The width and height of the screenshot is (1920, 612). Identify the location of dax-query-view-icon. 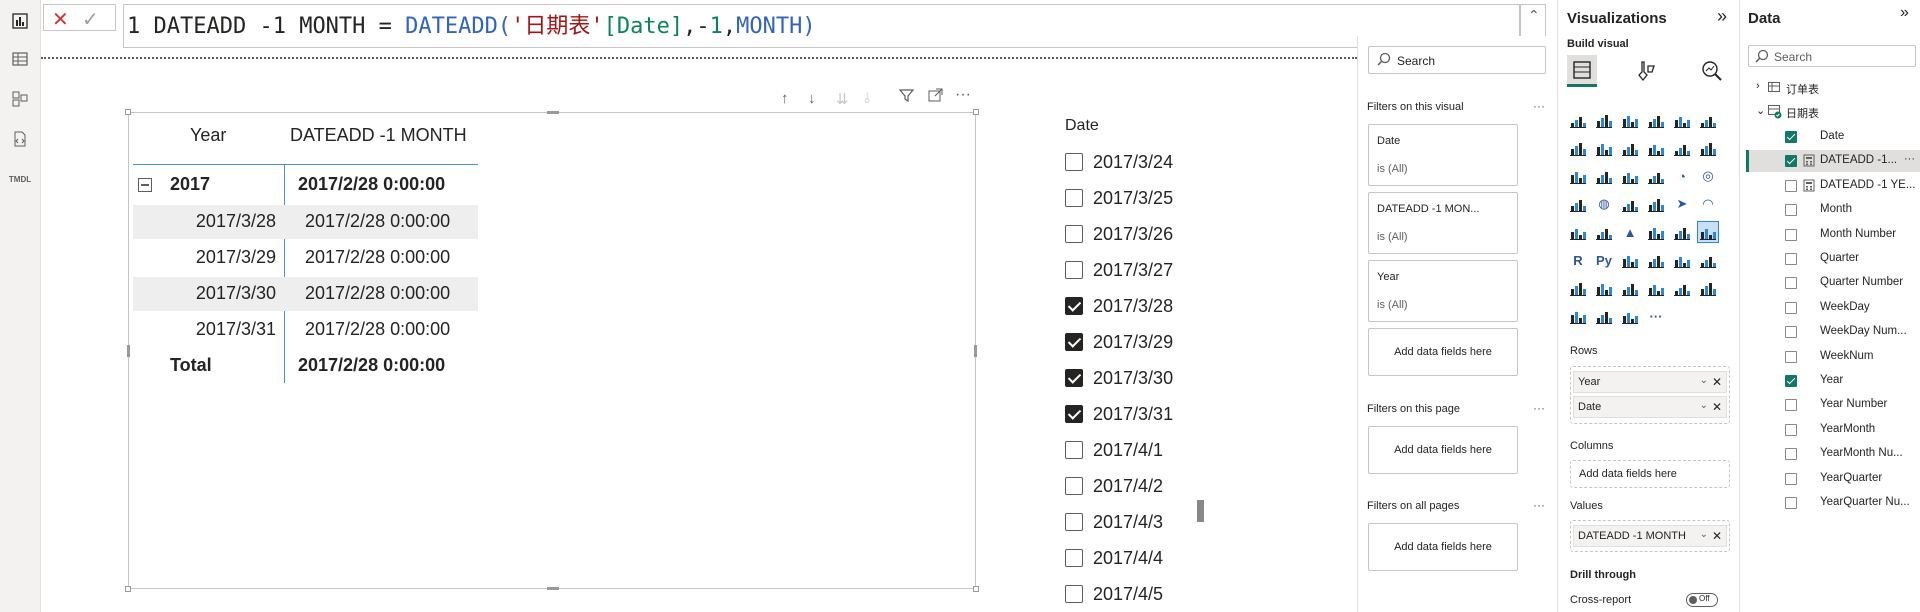
(20, 139).